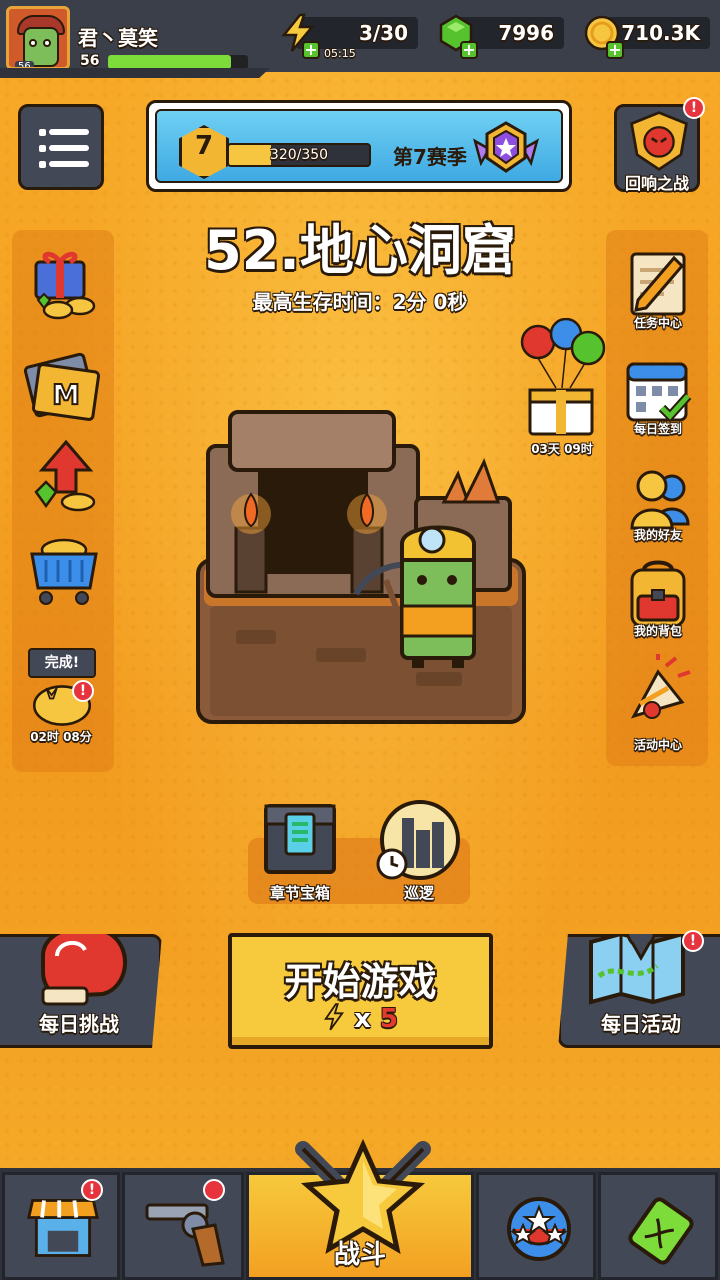 This screenshot has height=1280, width=720. I want to click on start-game-label: 开始游戏, so click(360, 982).